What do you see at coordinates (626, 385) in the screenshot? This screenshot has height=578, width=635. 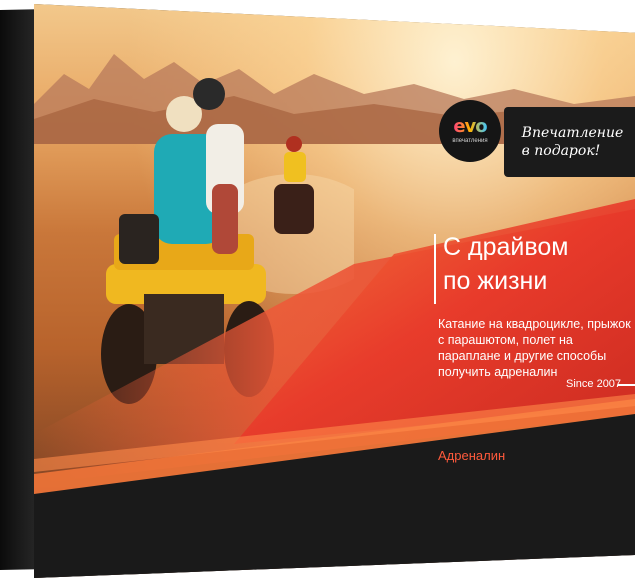 I see `since-accent-line` at bounding box center [626, 385].